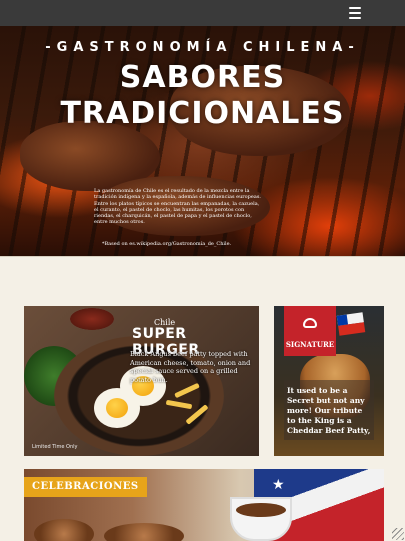 This screenshot has width=405, height=541. Describe the element at coordinates (117, 408) in the screenshot. I see `fried-egg-image` at that location.